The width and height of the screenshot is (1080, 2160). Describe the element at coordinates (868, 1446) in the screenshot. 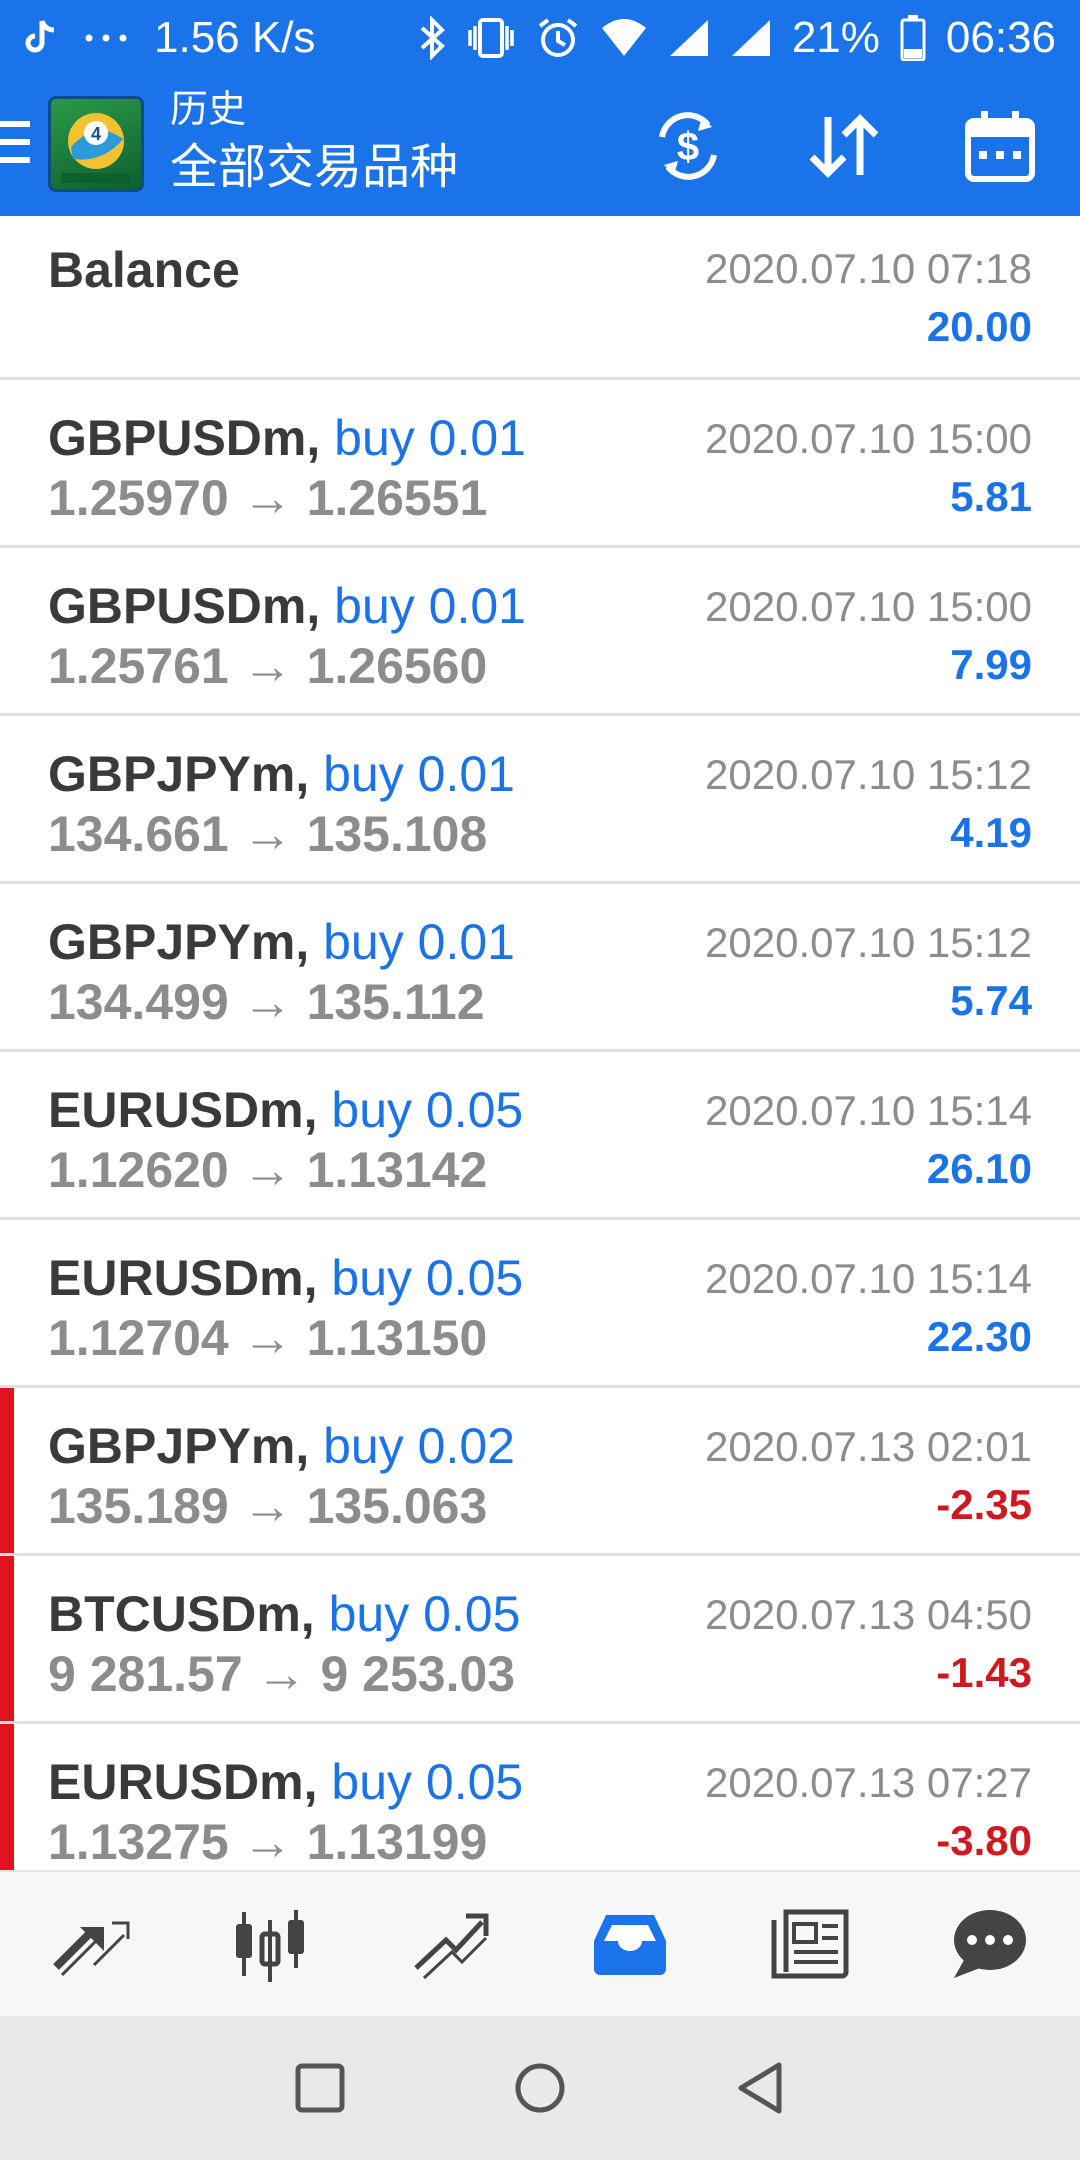

I see `trade-date: 2020.07.13 02:01` at that location.